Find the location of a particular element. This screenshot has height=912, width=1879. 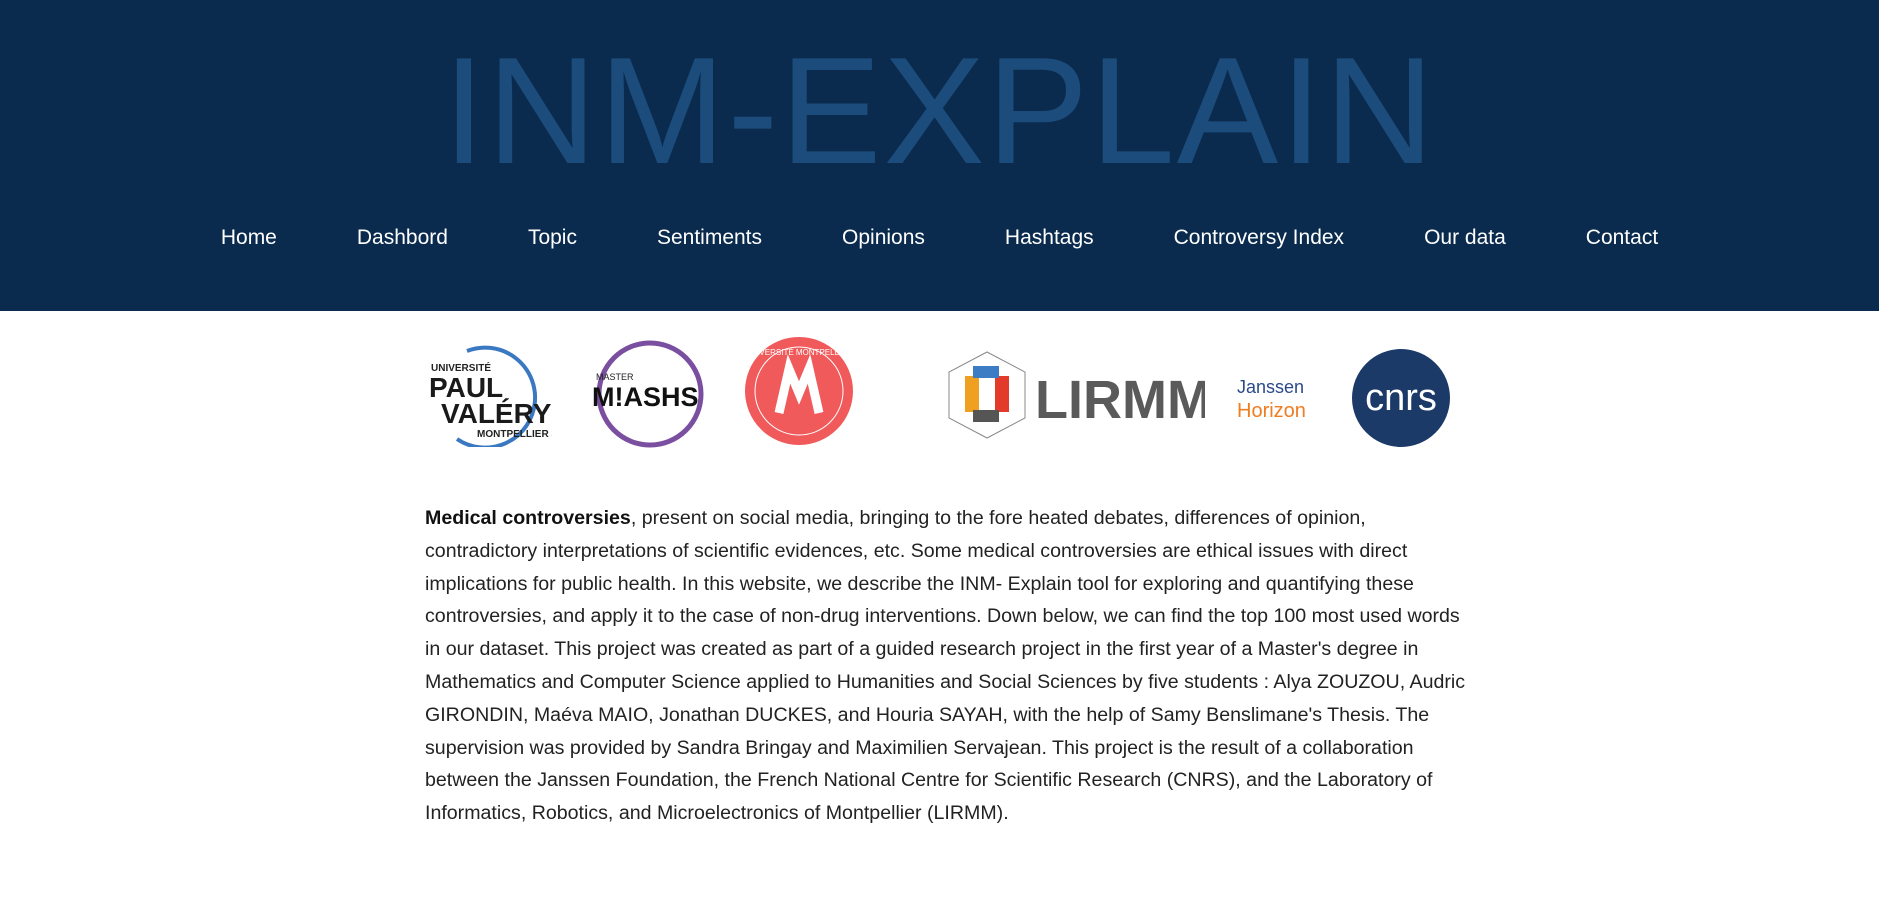

svg-text: UNIVERSITÉ MONTPELLIER is located at coordinates (799, 352).